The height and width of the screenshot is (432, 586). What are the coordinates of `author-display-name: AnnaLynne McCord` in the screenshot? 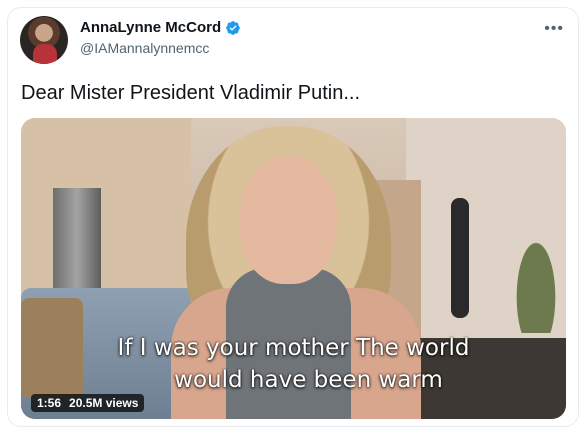 It's located at (150, 27).